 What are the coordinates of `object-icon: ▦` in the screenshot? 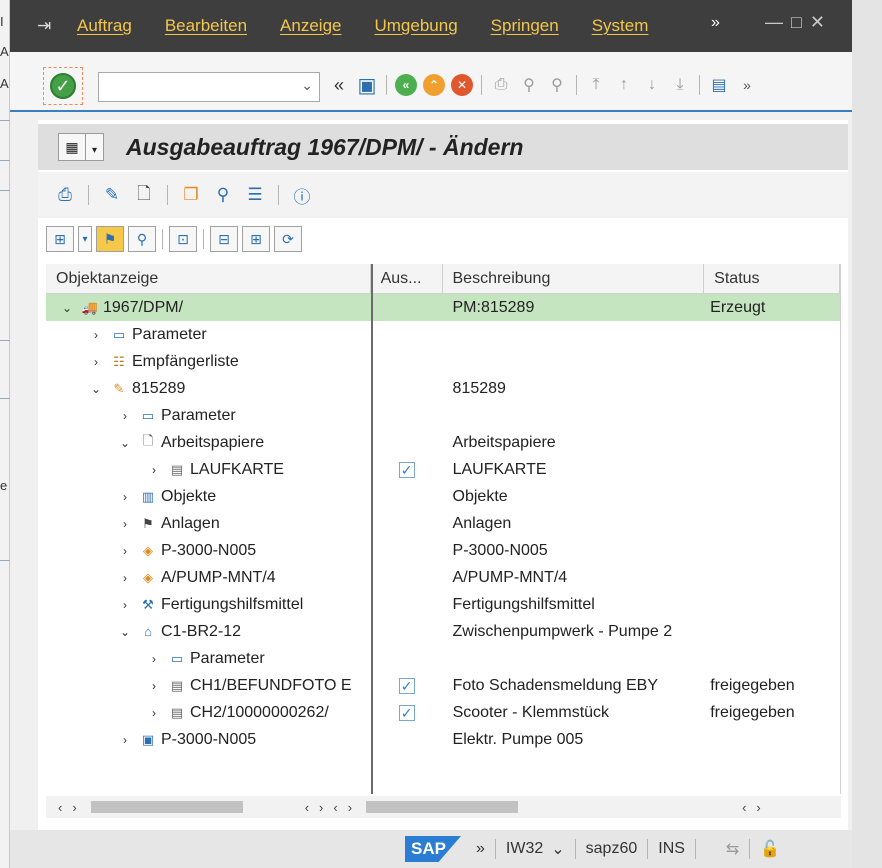 It's located at (72, 147).